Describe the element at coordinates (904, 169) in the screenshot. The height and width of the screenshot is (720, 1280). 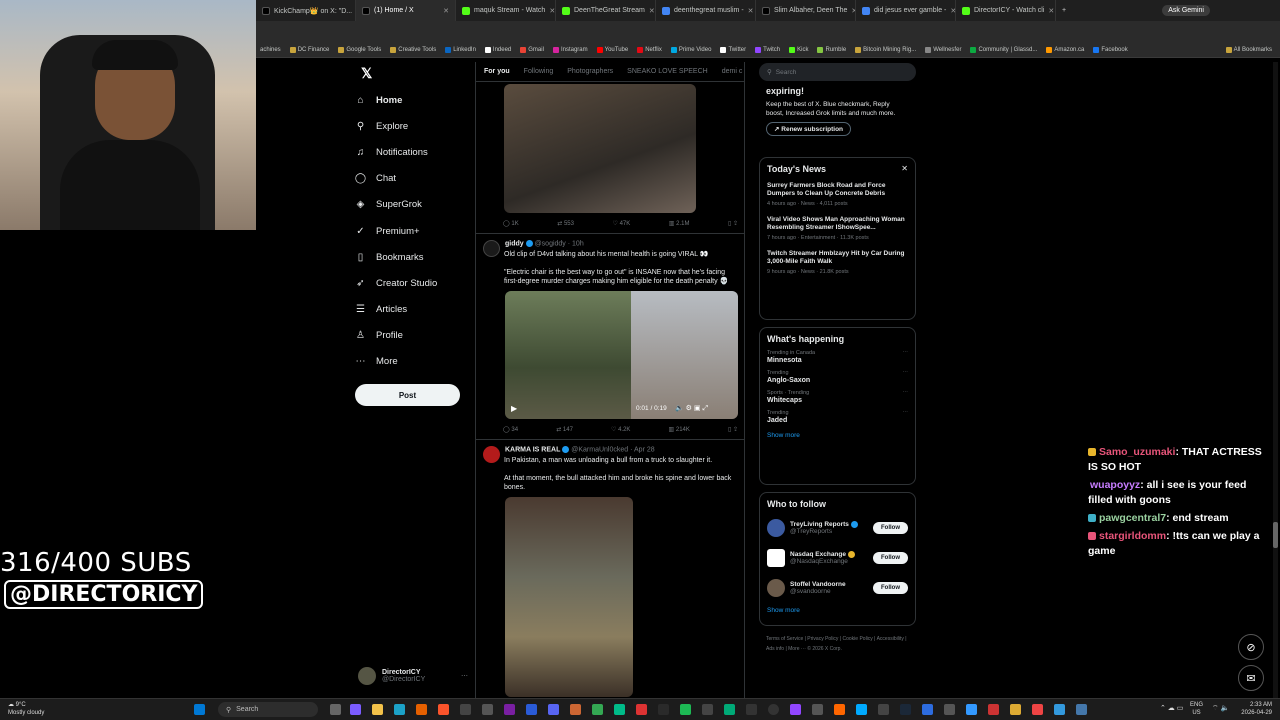
I see `close-icon: ✕` at that location.